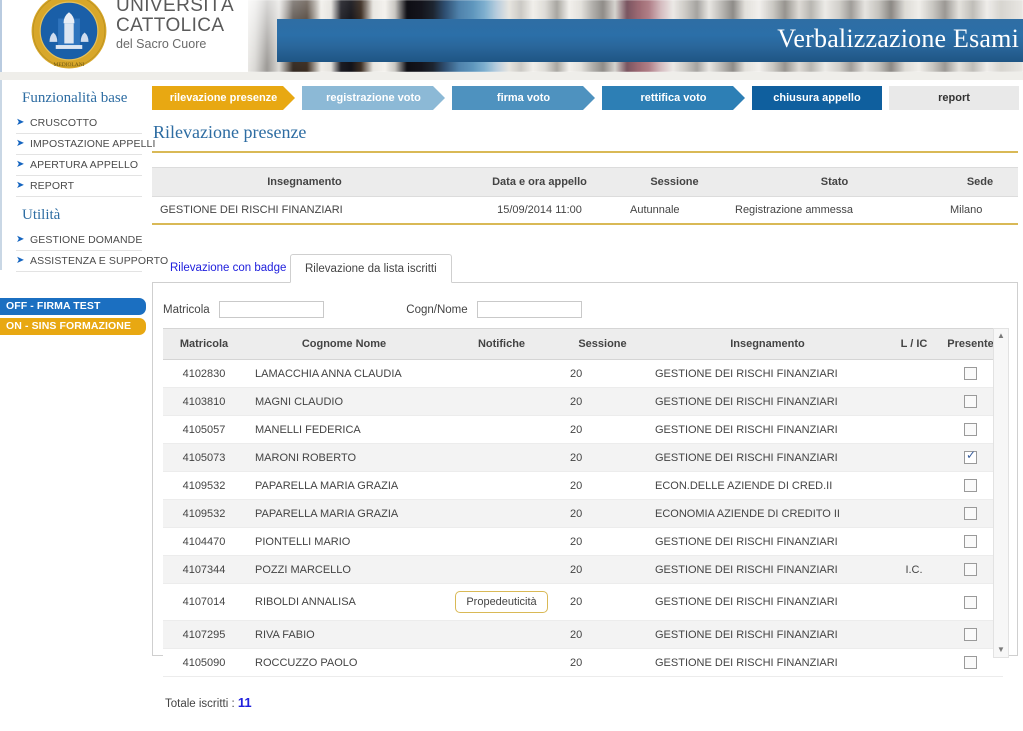 This screenshot has width=1023, height=731. Describe the element at coordinates (585, 693) in the screenshot. I see `total-iscritti: Totale iscritti : 11` at that location.